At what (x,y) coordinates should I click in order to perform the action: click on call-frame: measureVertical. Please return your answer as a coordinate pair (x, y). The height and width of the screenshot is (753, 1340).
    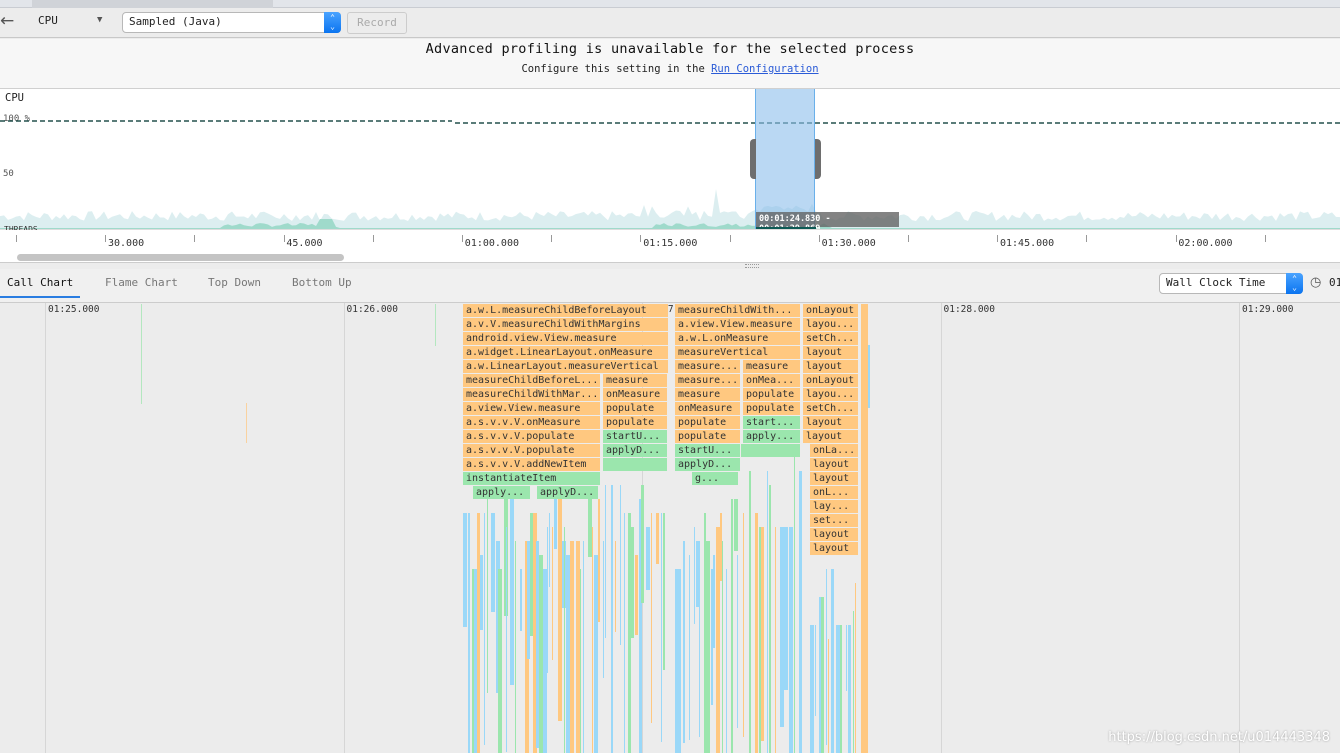
    Looking at the image, I should click on (737, 352).